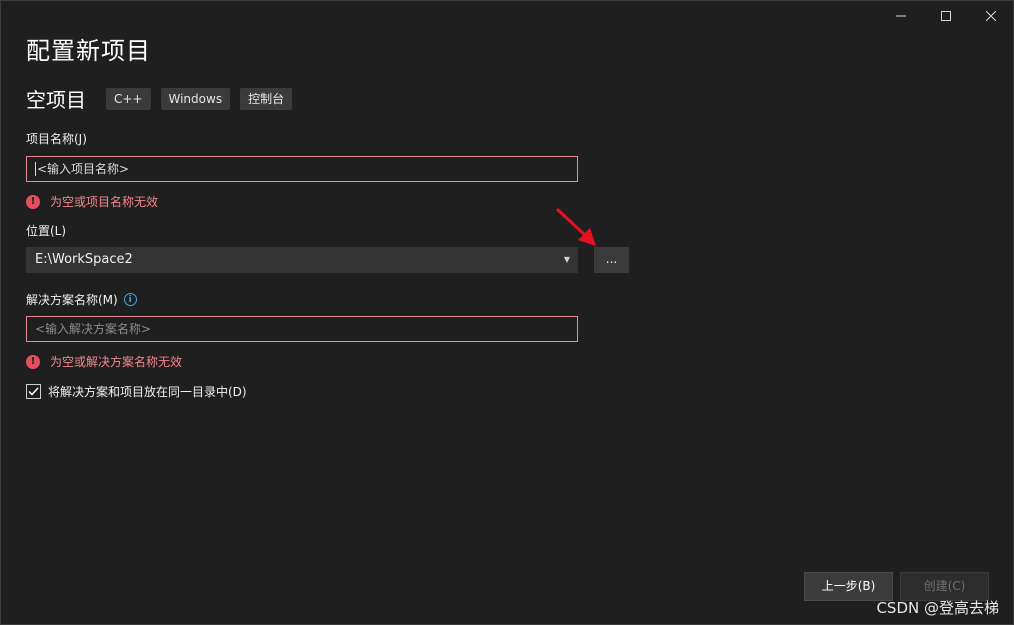  Describe the element at coordinates (937, 608) in the screenshot. I see `watermark: CSDN @登高去梯` at that location.